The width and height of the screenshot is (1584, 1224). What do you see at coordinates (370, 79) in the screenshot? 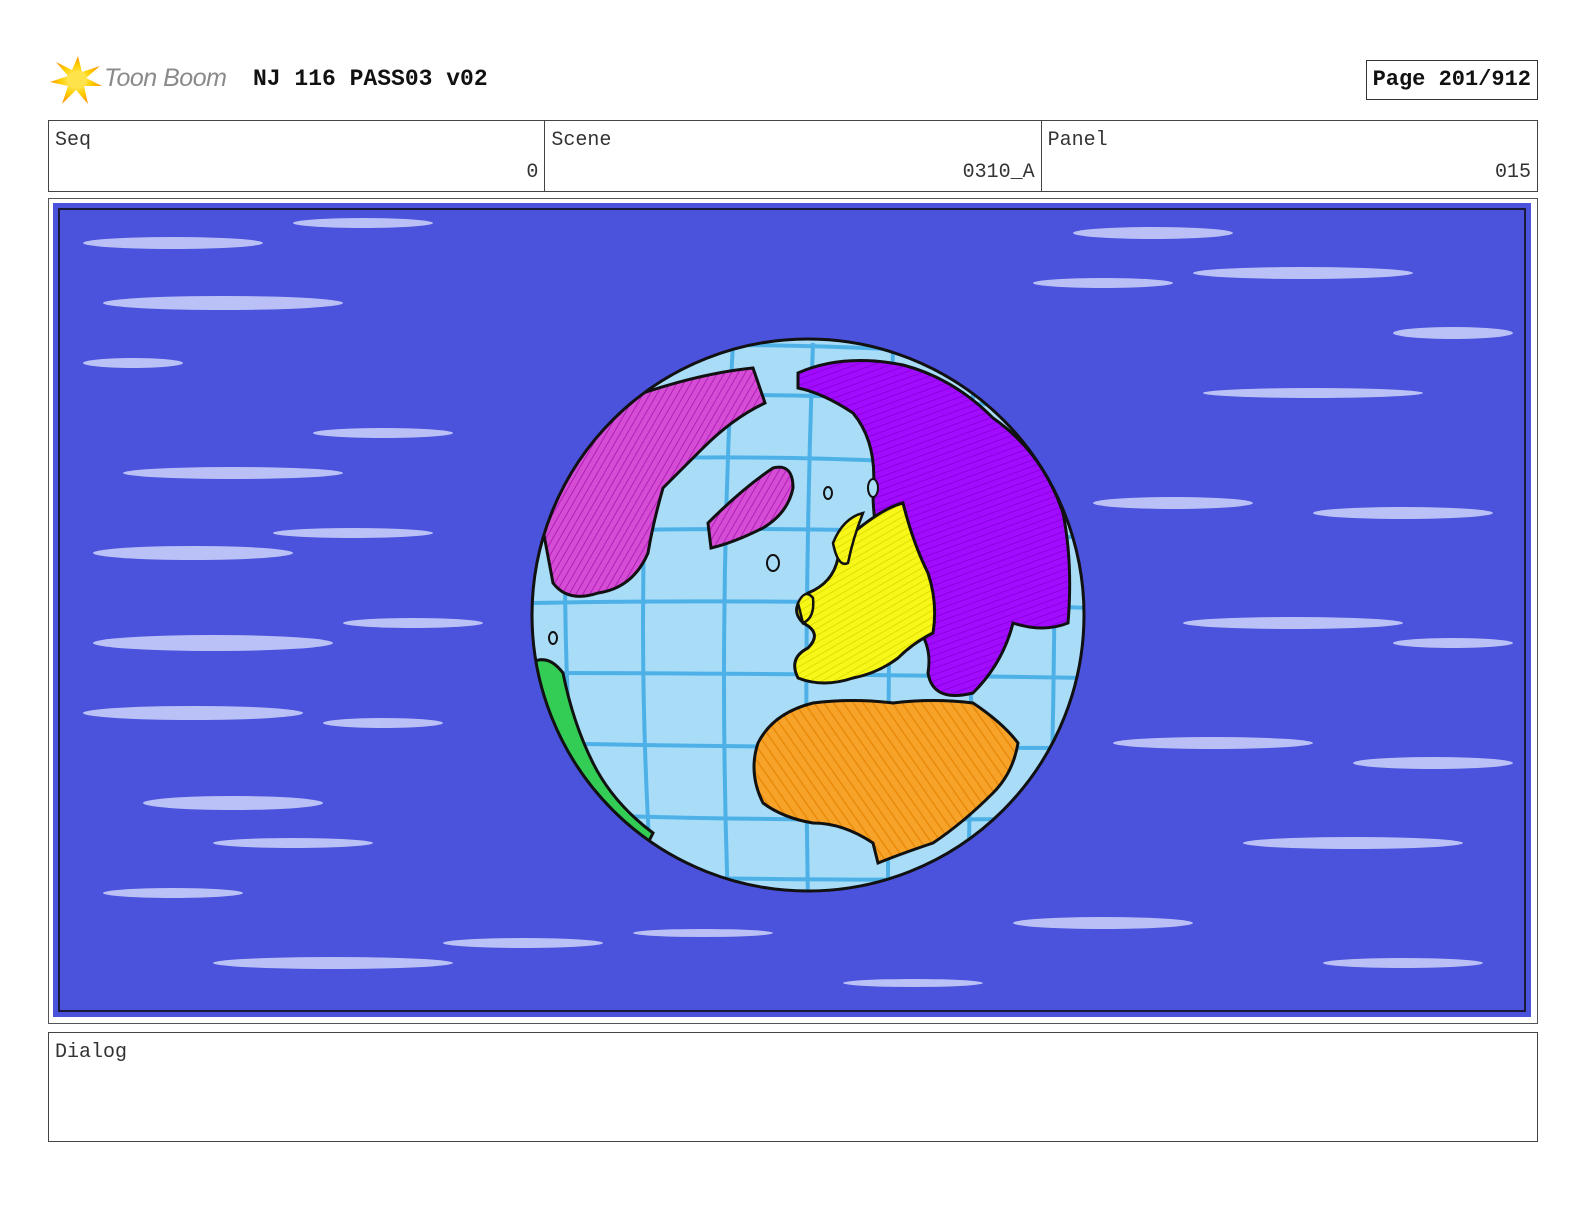
I see `project-title: NJ 116 PASS03 v02` at bounding box center [370, 79].